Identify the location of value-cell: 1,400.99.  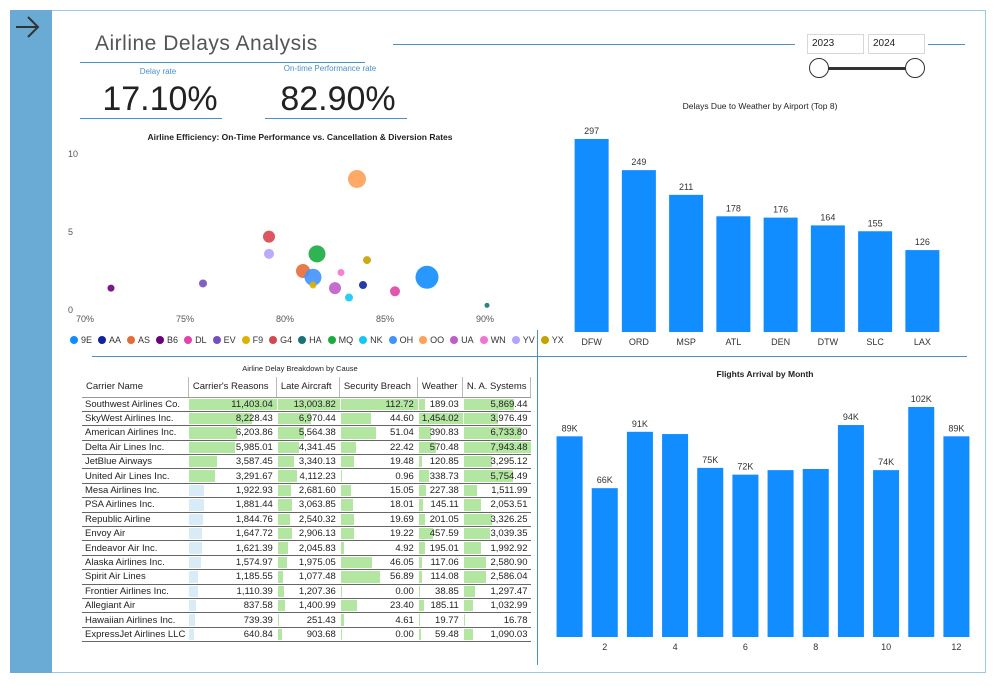
(308, 606).